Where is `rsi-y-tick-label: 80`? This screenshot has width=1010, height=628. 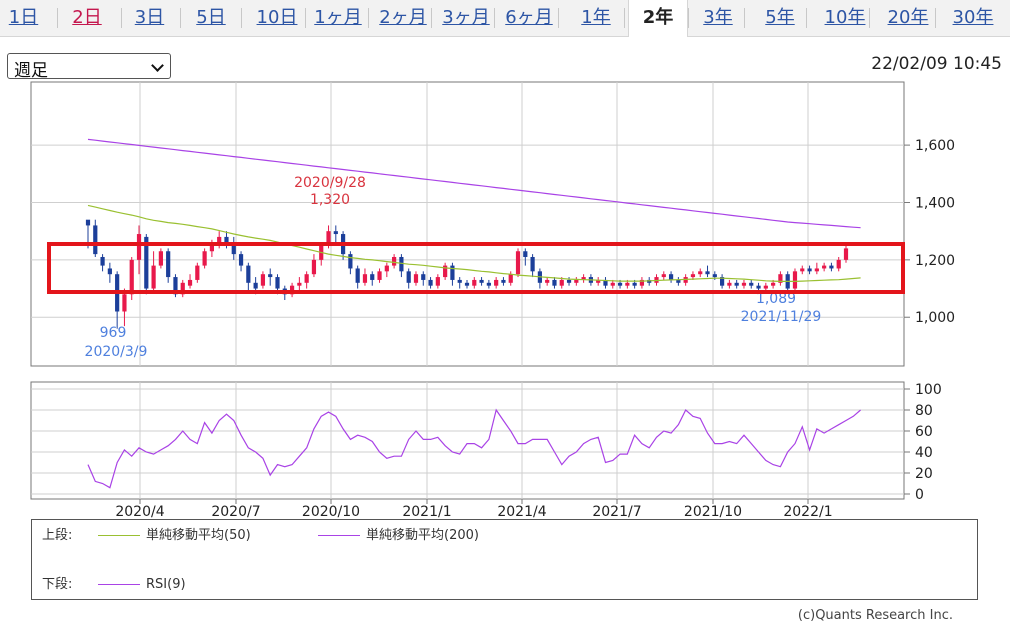 rsi-y-tick-label: 80 is located at coordinates (924, 411).